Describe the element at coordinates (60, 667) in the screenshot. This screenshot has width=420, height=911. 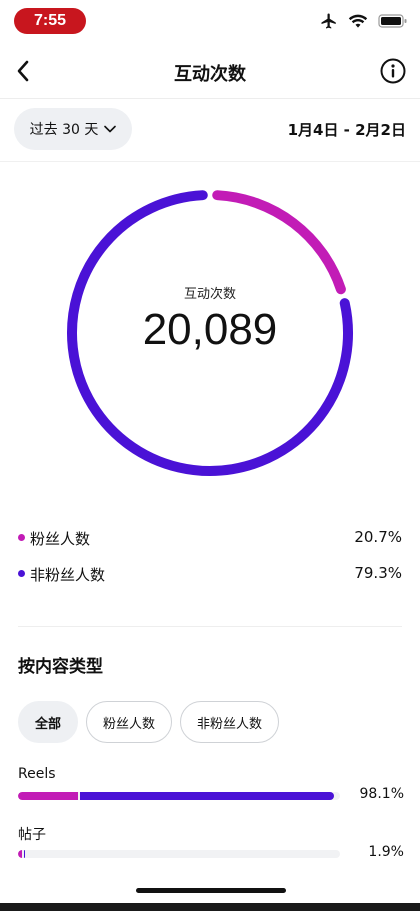
I see `content-type-section-title: 按内容类型` at that location.